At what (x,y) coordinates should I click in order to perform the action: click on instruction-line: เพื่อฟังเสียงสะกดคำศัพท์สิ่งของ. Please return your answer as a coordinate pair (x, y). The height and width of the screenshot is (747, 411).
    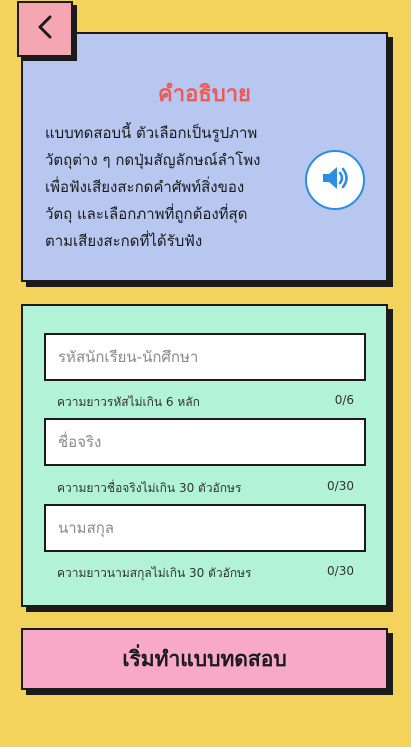
    Looking at the image, I should click on (145, 187).